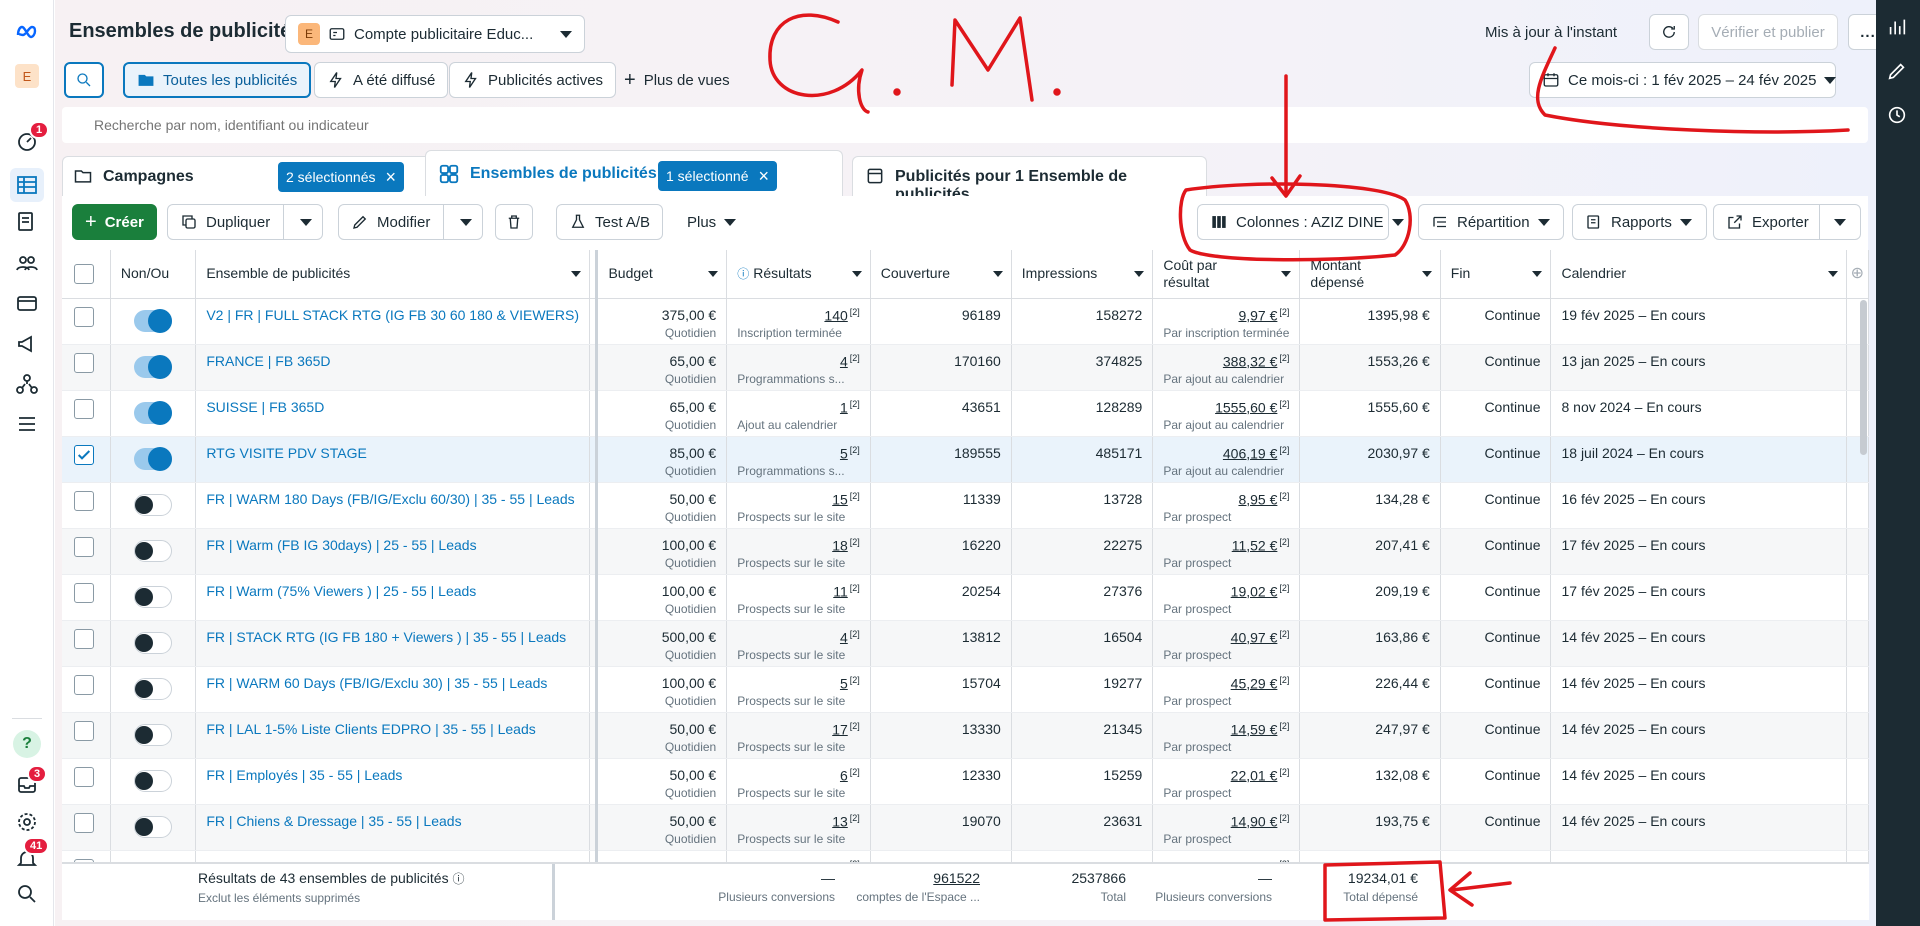 Image resolution: width=1920 pixels, height=926 pixels. Describe the element at coordinates (1250, 453) in the screenshot. I see `cpr-value: 406,19 €` at that location.